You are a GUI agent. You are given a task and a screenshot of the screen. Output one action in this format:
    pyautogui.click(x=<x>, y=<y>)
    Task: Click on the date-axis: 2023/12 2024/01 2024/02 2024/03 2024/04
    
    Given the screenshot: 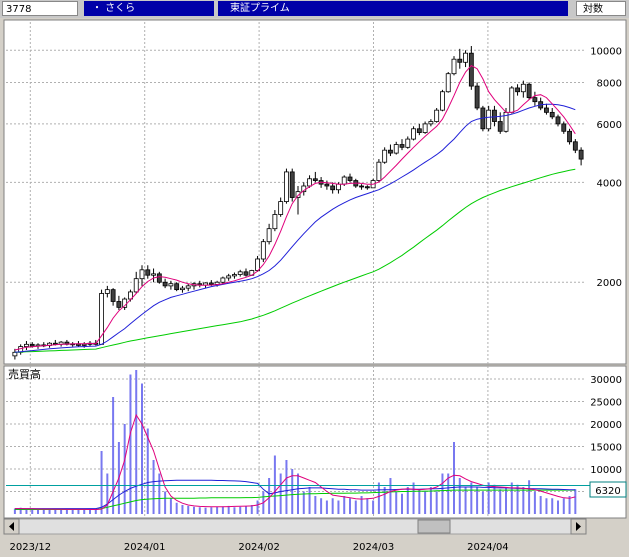 What is the action you would take?
    pyautogui.click(x=259, y=547)
    